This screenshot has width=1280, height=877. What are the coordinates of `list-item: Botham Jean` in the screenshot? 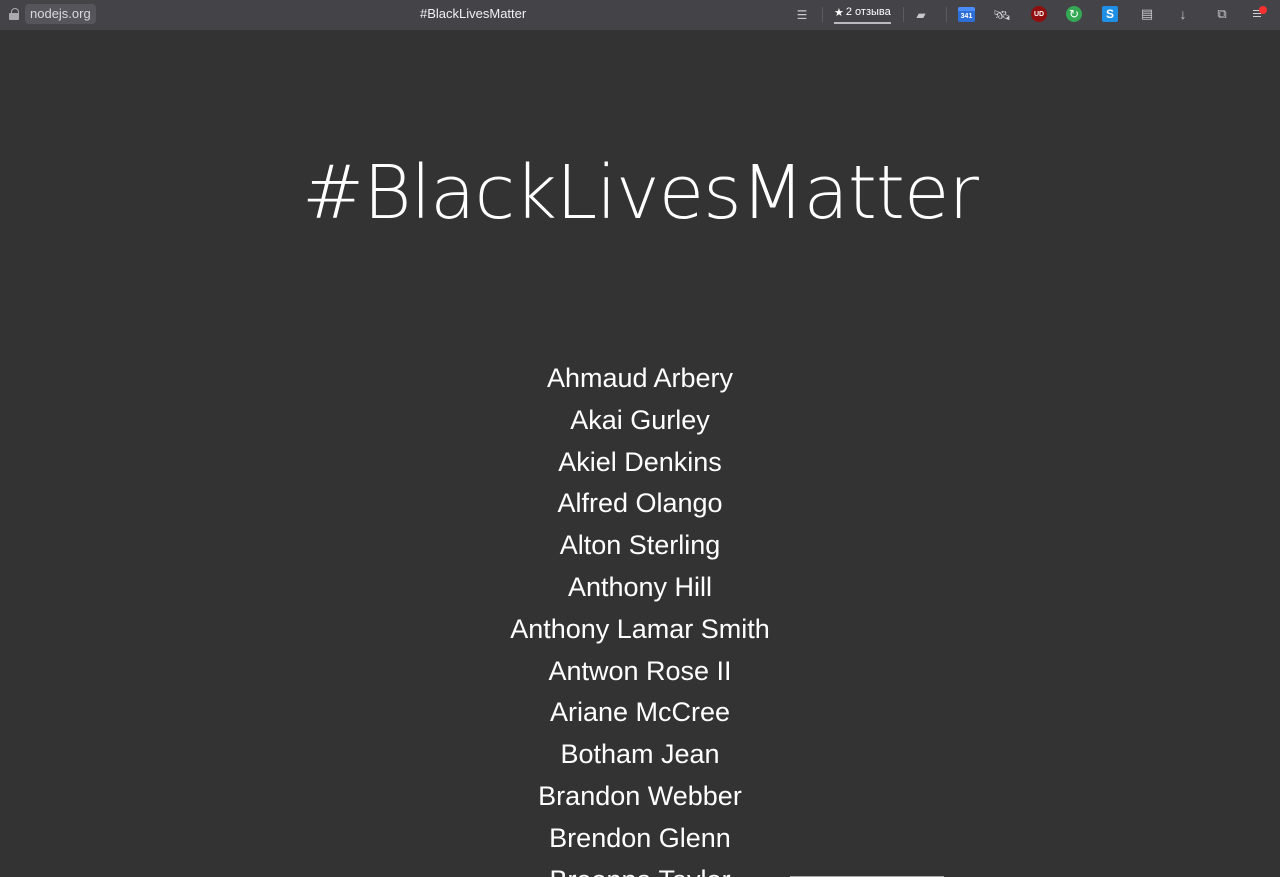 It's located at (640, 754).